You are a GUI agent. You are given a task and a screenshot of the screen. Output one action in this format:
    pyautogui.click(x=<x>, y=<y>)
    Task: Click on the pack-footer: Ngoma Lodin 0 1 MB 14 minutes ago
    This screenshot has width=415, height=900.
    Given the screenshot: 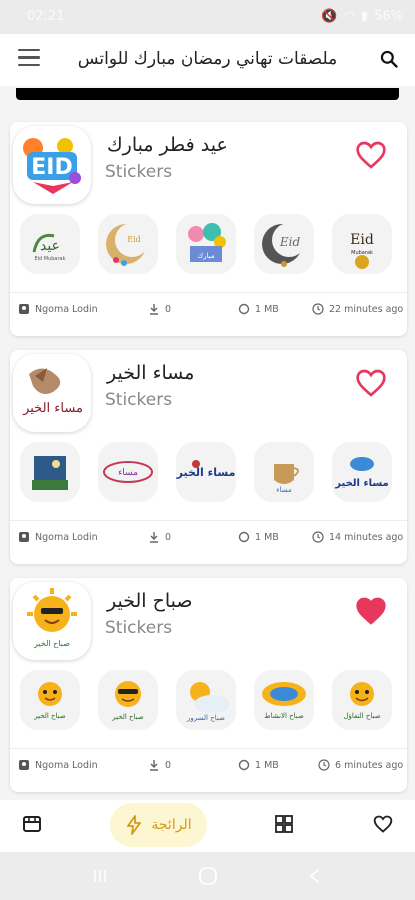 What is the action you would take?
    pyautogui.click(x=208, y=535)
    